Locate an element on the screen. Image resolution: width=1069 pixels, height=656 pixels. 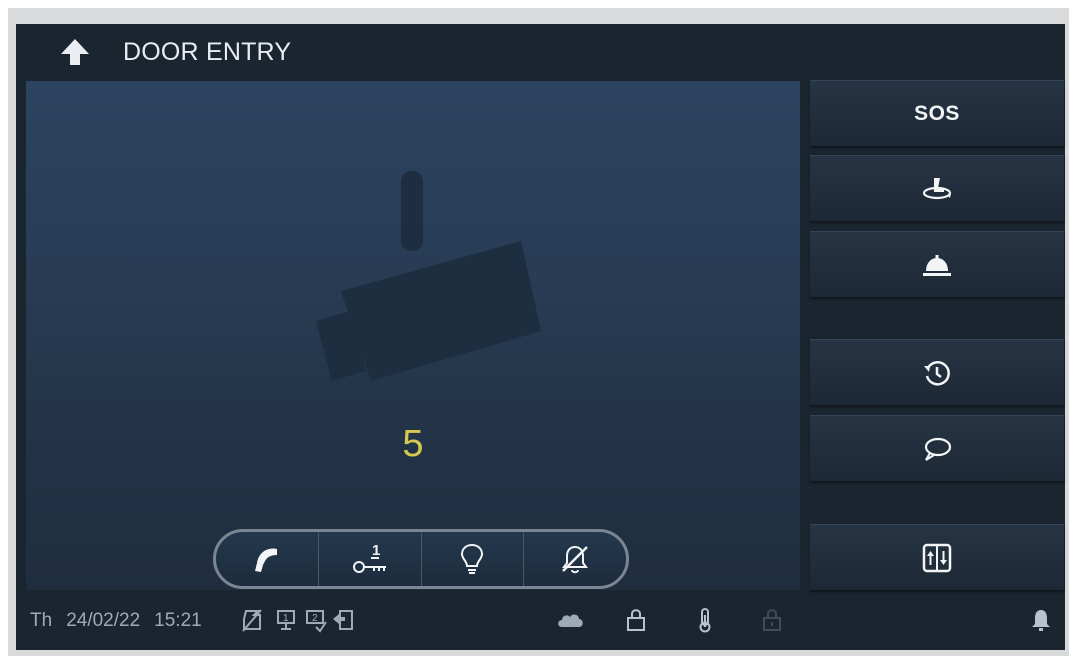
elevator-button is located at coordinates (937, 557).